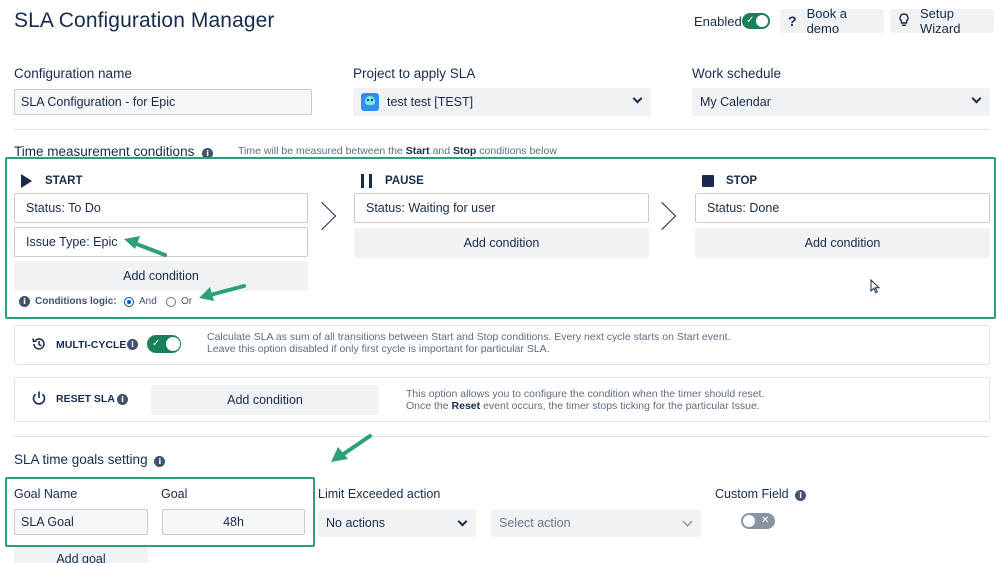  Describe the element at coordinates (718, 21) in the screenshot. I see `enabled-label: Enabled` at that location.